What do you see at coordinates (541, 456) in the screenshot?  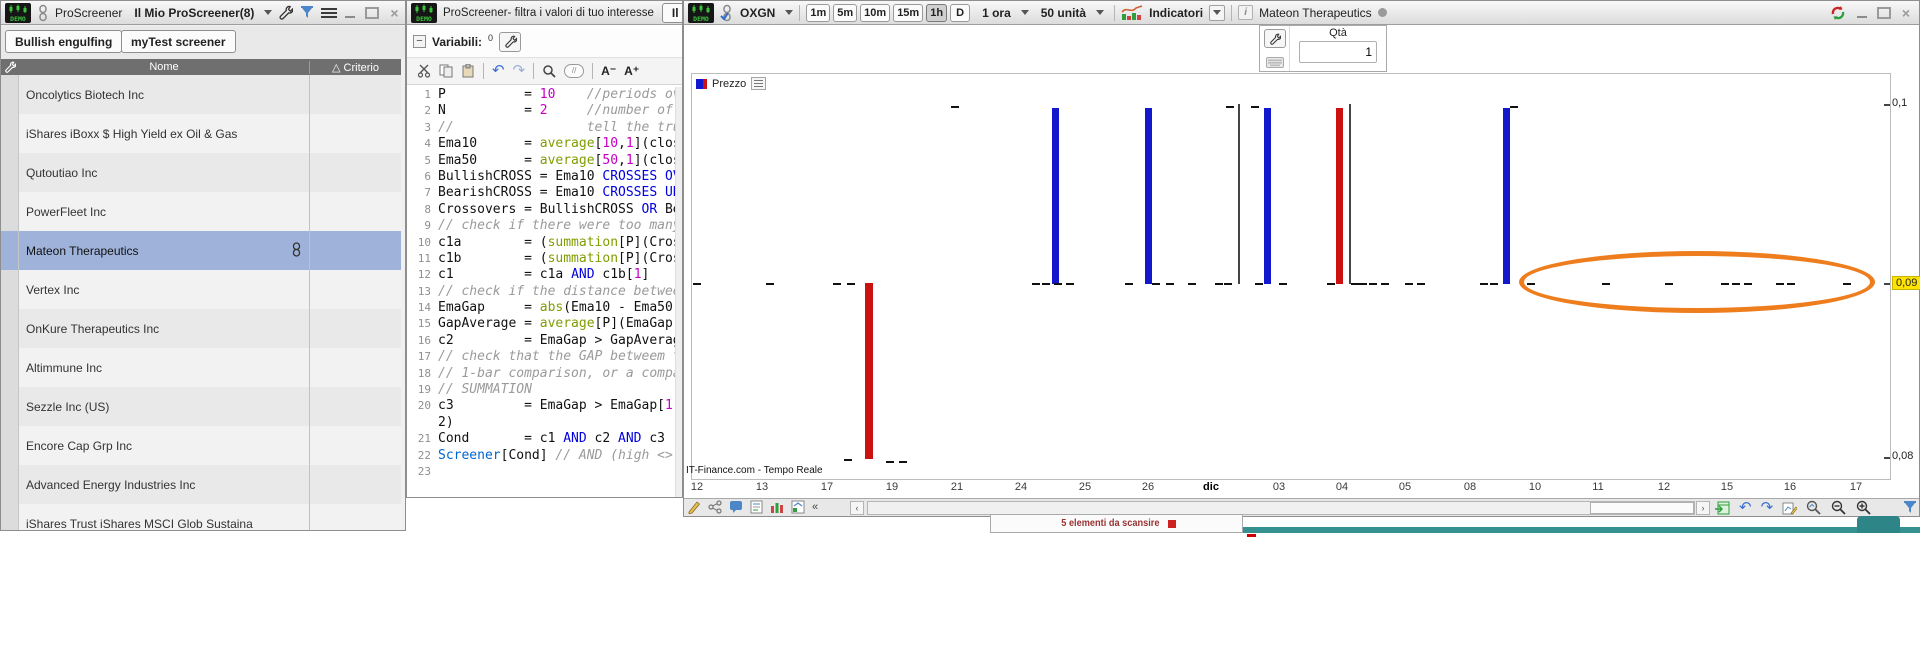 I see `code-line: 22 Screener[Cond] // AND (high <> lo` at bounding box center [541, 456].